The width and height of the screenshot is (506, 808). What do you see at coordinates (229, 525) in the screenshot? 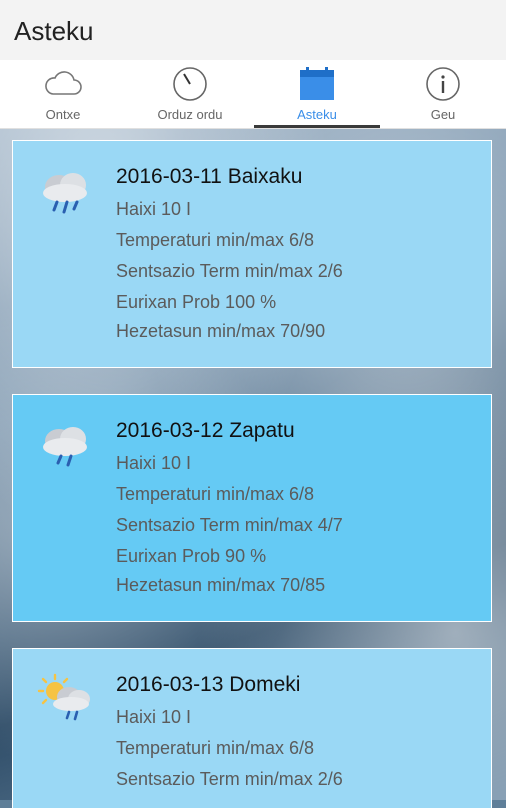
I see `feels-like-text: Sentsazio Term min/max 4/7` at bounding box center [229, 525].